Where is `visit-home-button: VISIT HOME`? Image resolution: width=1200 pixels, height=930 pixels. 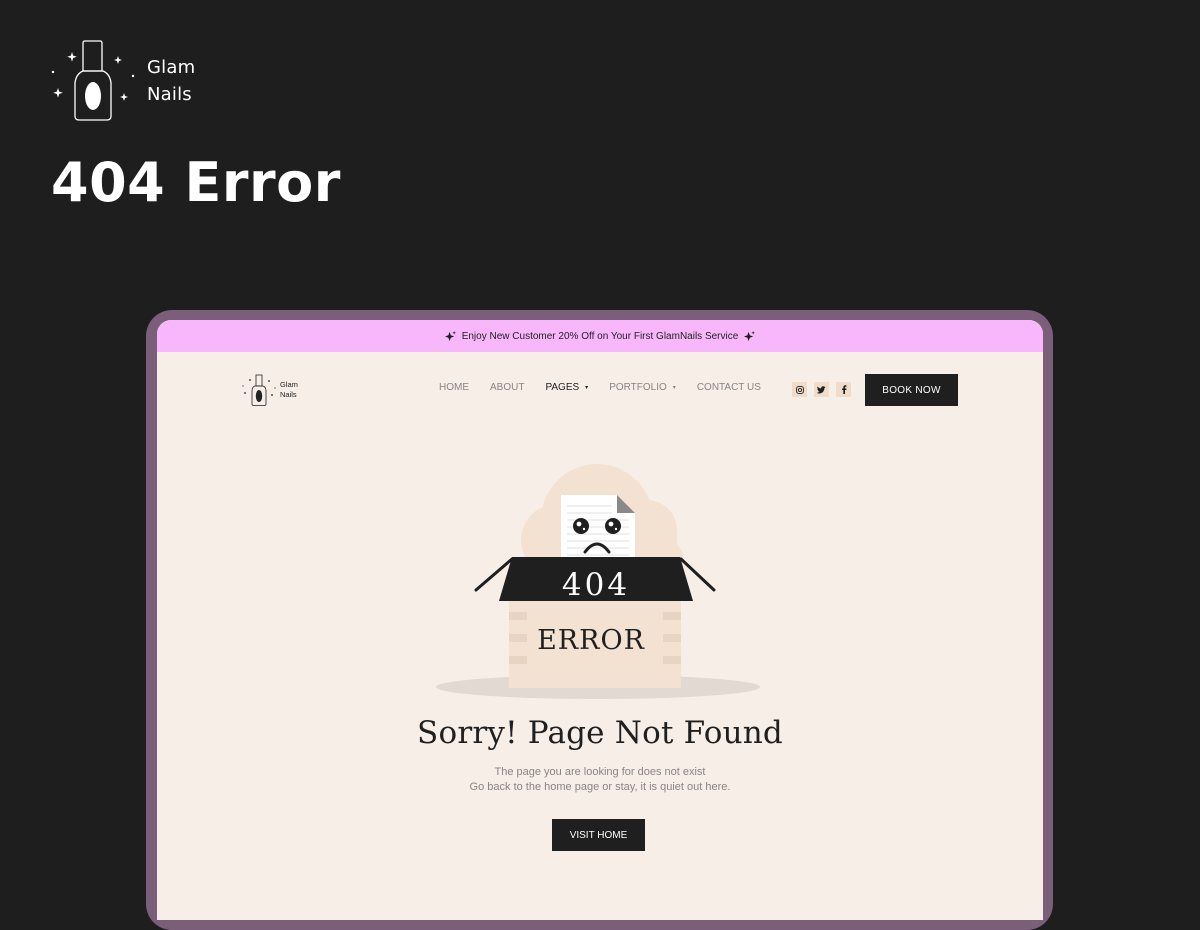 visit-home-button: VISIT HOME is located at coordinates (598, 835).